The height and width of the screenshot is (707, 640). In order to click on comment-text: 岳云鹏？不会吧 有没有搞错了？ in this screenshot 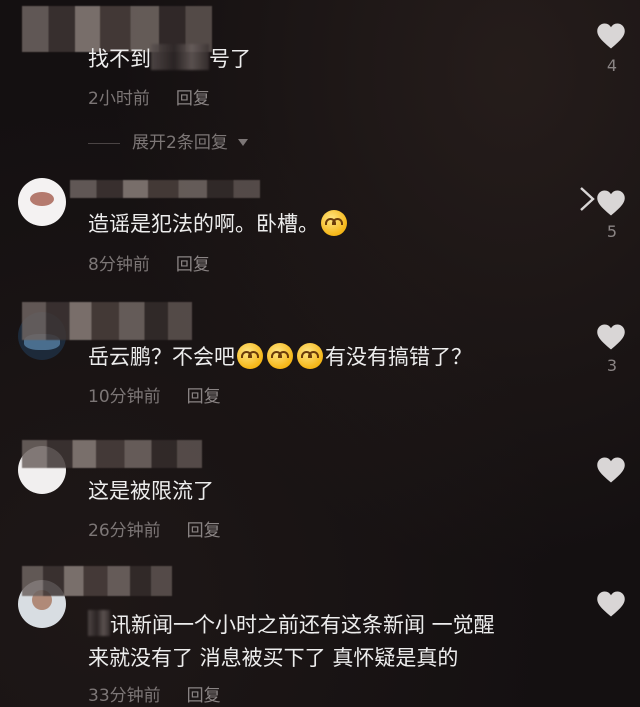, I will do `click(280, 357)`.